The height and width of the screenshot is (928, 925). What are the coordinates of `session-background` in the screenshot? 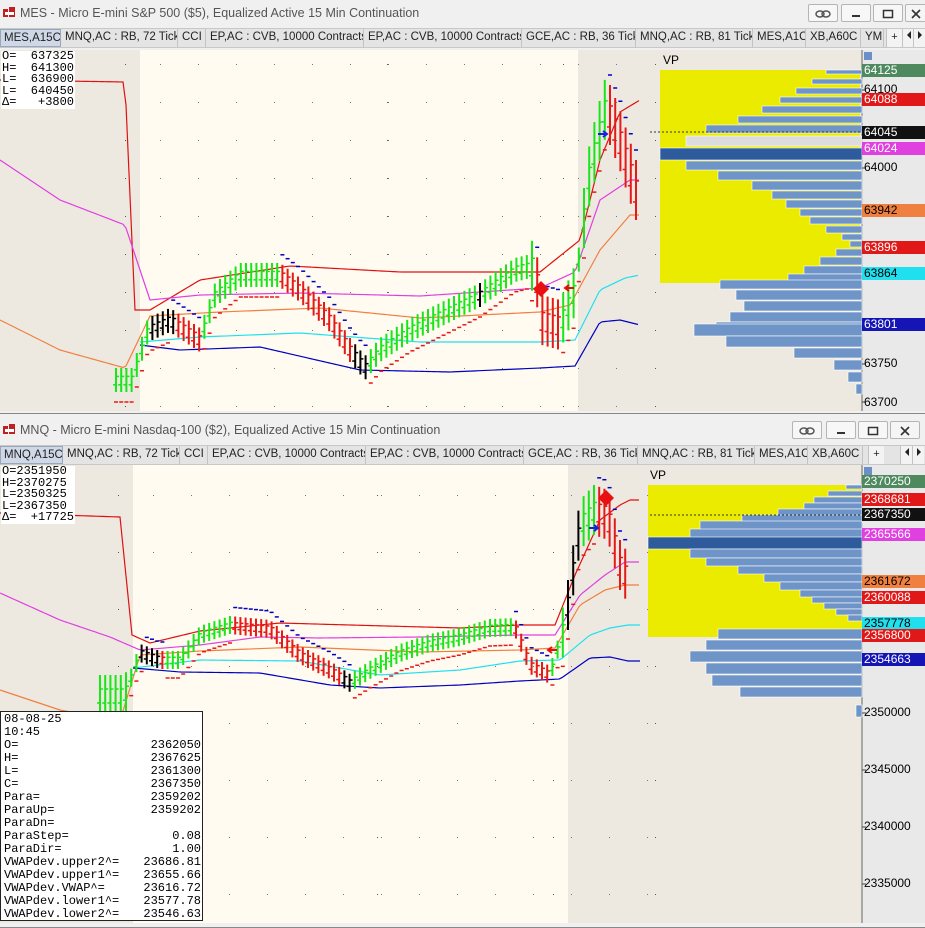 It's located at (474, 694).